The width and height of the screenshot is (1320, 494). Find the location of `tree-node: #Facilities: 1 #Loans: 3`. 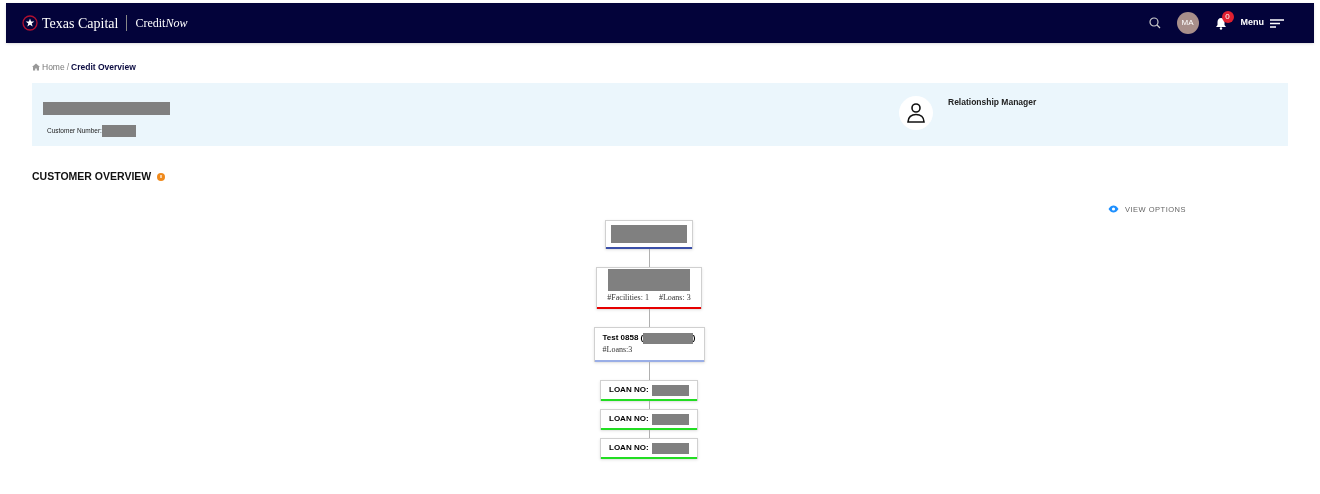

tree-node: #Facilities: 1 #Loans: 3 is located at coordinates (649, 288).